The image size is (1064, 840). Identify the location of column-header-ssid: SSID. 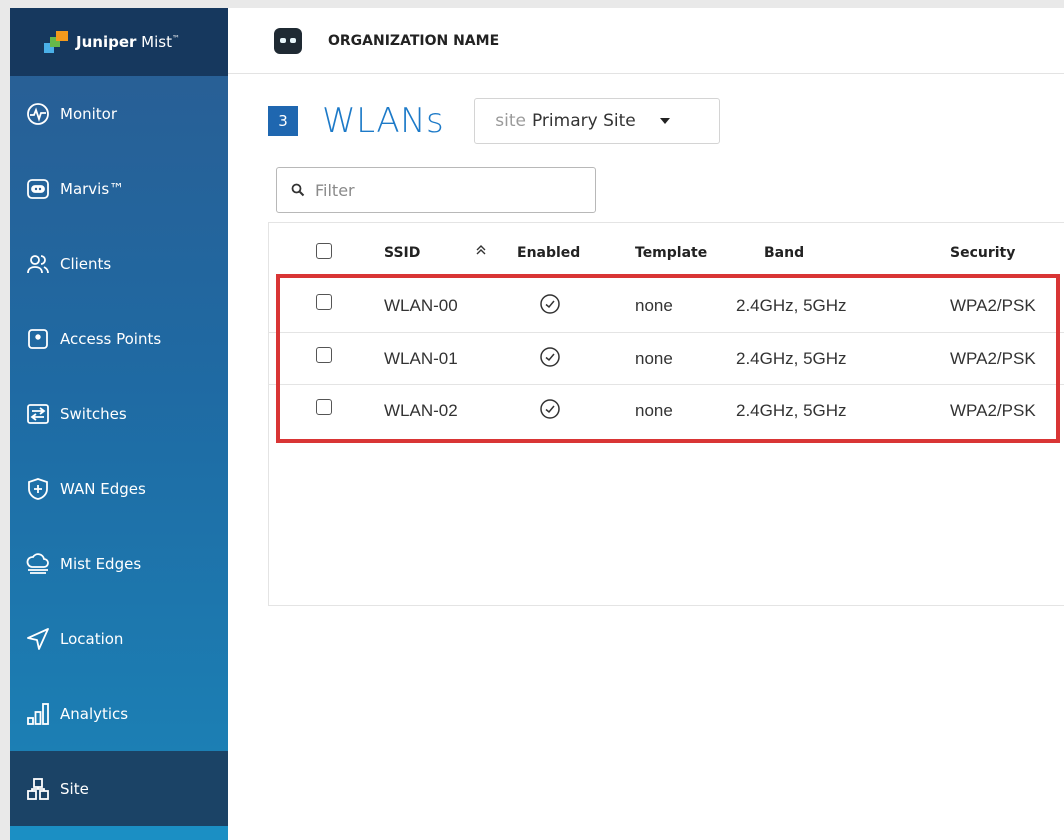
(402, 253).